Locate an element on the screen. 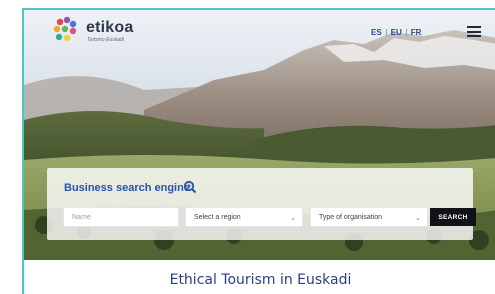  name-input: Name is located at coordinates (121, 217).